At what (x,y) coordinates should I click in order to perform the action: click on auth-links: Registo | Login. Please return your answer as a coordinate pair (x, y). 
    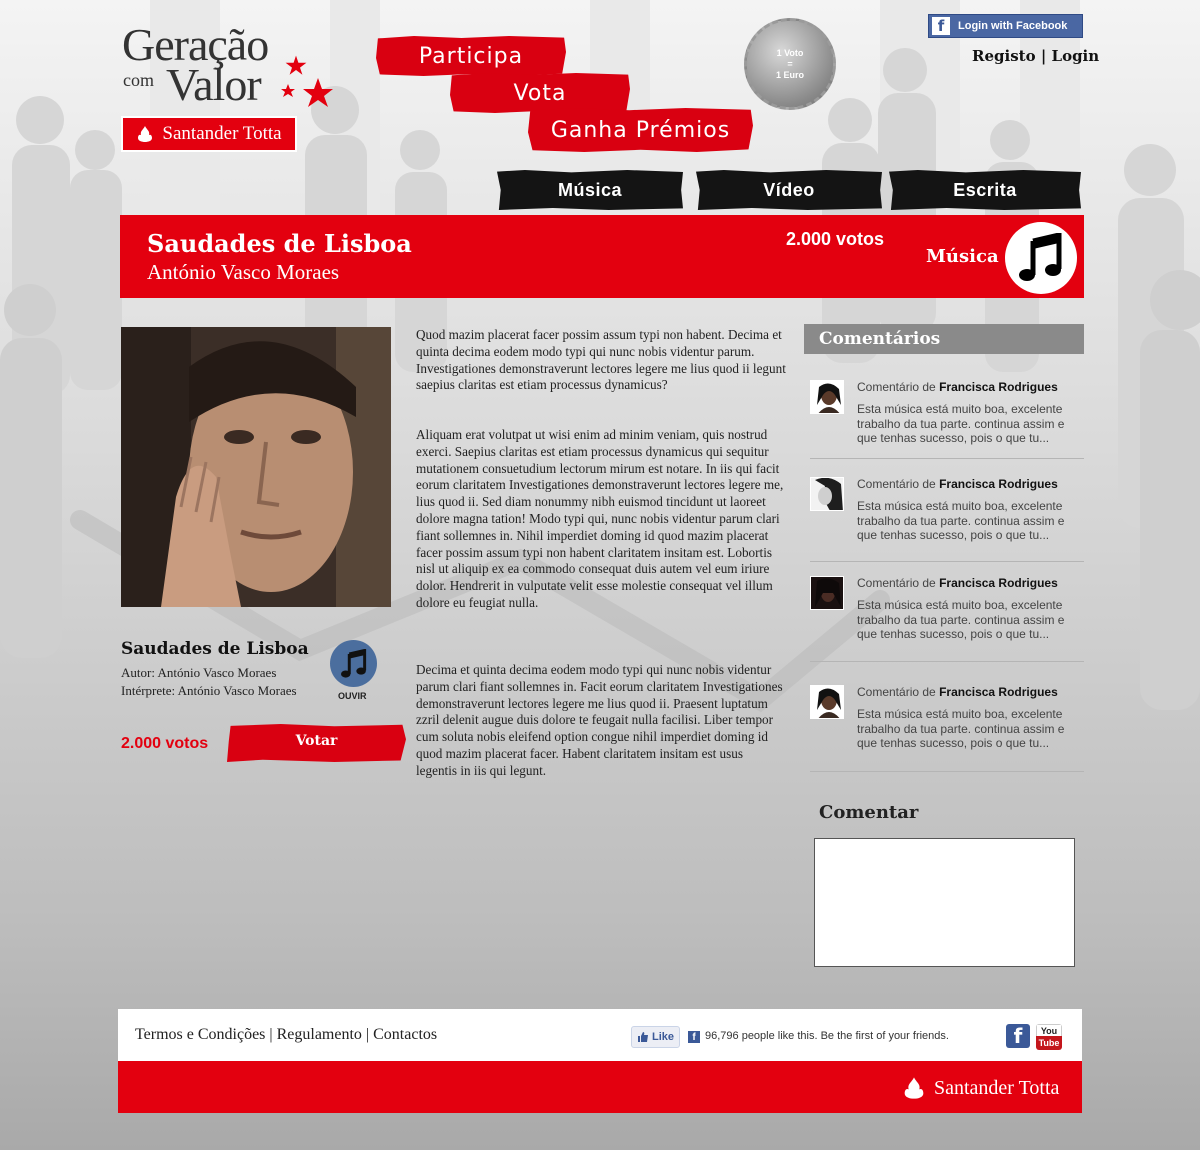
    Looking at the image, I should click on (1035, 56).